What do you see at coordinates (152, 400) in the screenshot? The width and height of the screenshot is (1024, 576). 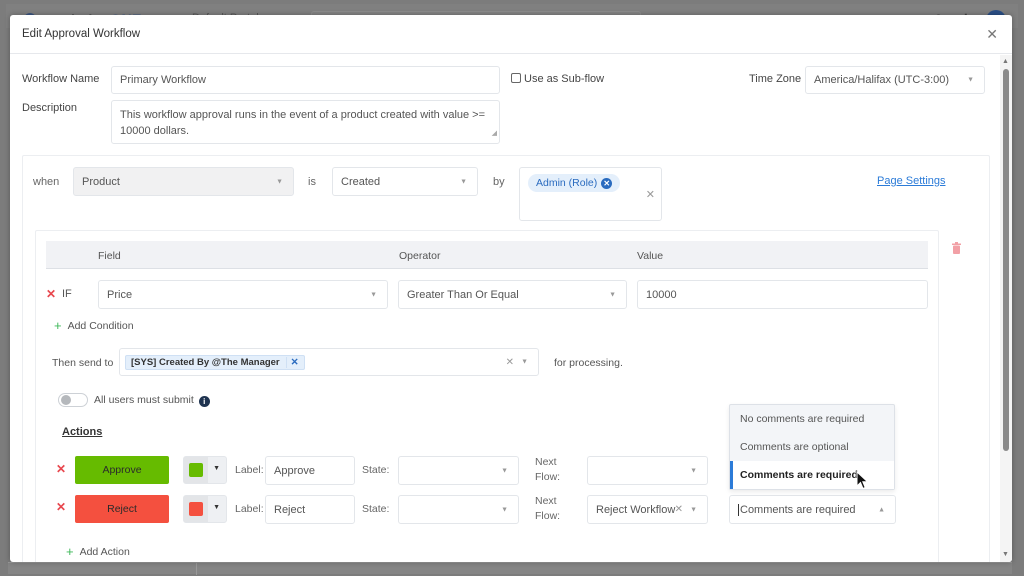 I see `all-users-must-submit-label: All users must submit i` at bounding box center [152, 400].